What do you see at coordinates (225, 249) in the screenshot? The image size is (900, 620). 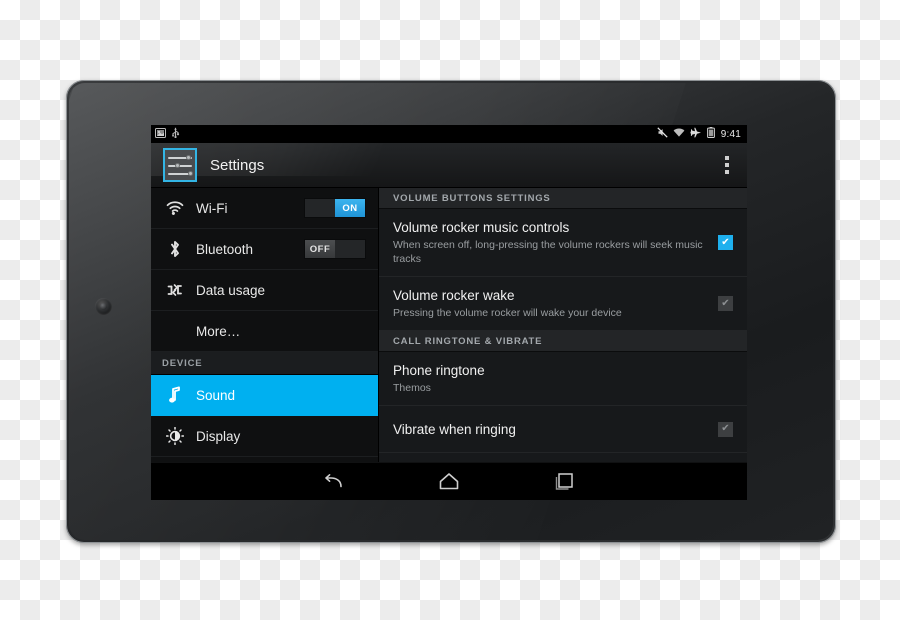 I see `sidebar-item-label: Bluetooth` at bounding box center [225, 249].